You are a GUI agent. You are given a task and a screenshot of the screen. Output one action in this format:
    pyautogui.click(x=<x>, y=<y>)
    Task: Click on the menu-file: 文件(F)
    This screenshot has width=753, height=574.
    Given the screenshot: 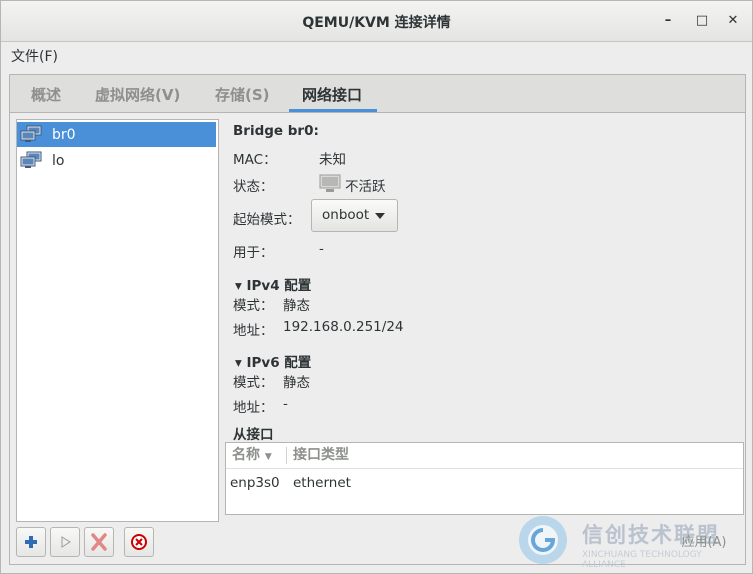 What is the action you would take?
    pyautogui.click(x=34, y=56)
    